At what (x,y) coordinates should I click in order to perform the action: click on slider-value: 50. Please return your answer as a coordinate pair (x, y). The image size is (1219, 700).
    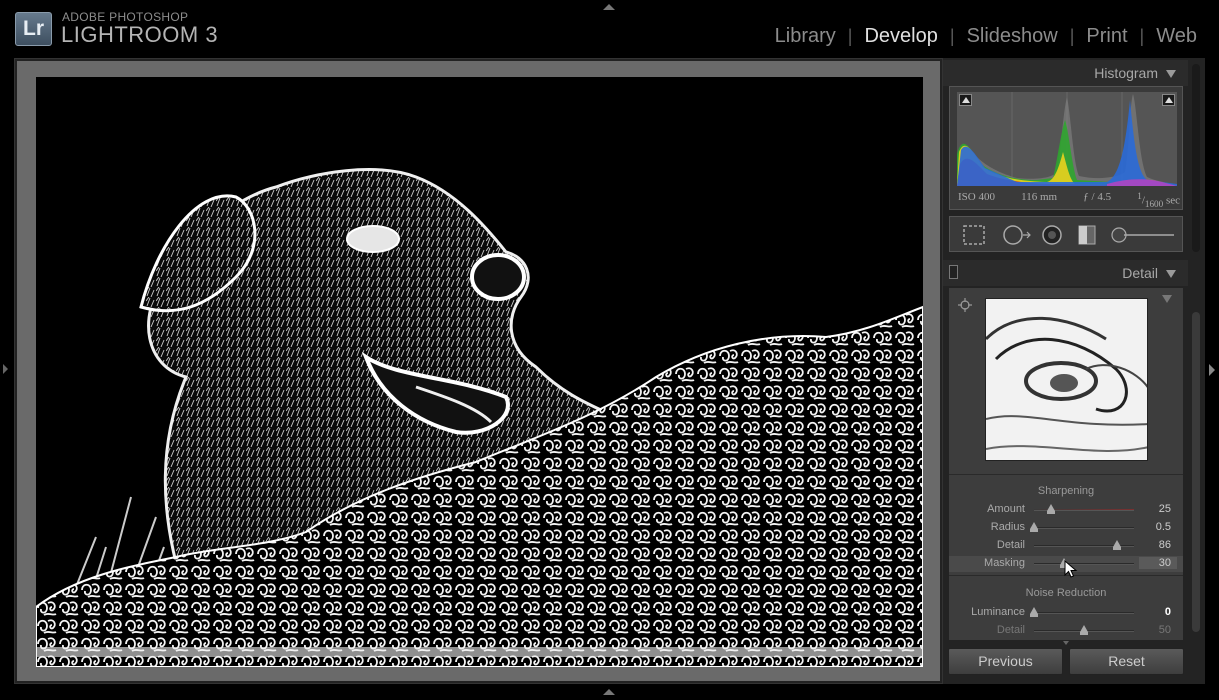
    Looking at the image, I should click on (1158, 630).